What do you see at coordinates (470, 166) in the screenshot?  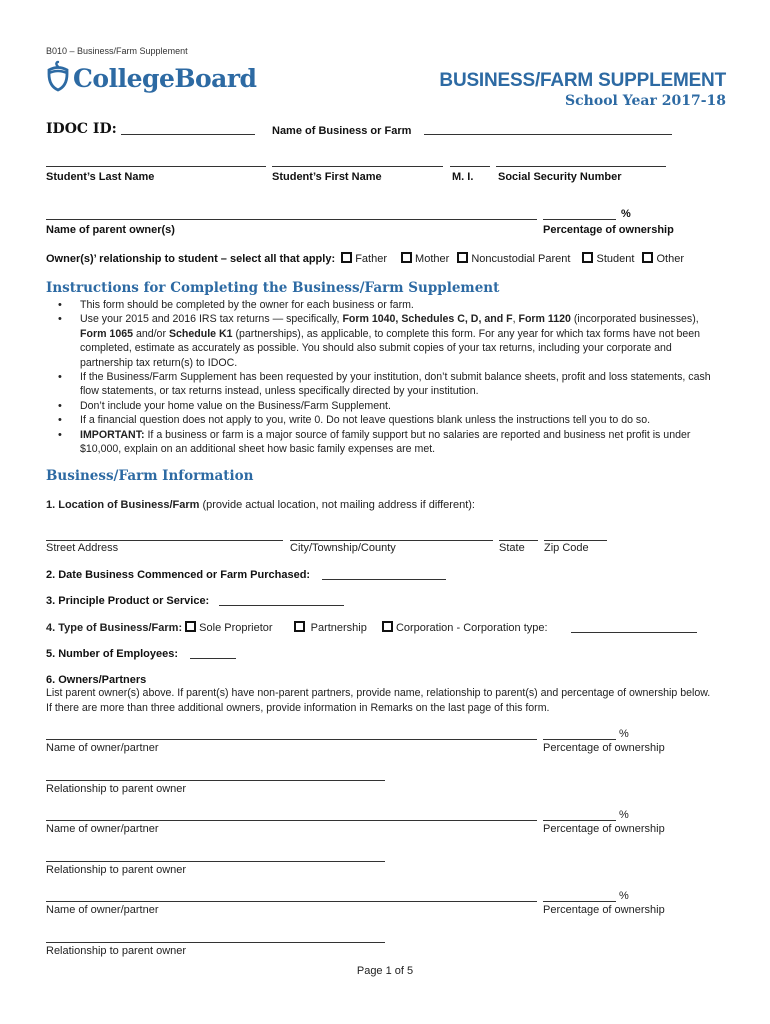 I see `student-mi-field` at bounding box center [470, 166].